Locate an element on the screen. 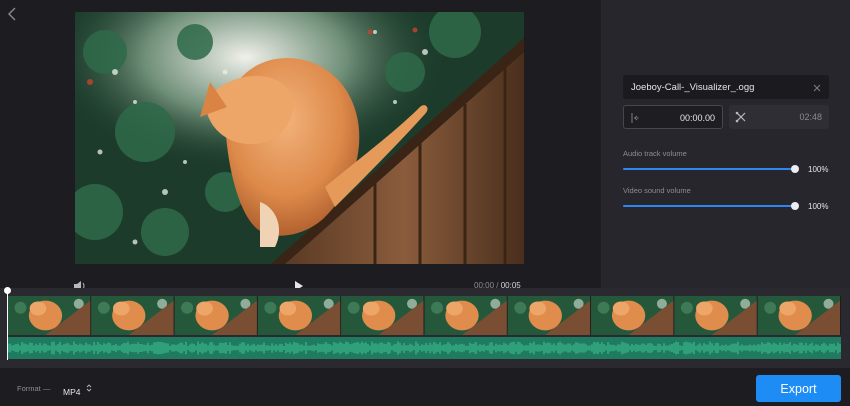 The image size is (850, 406). mute-button is located at coordinates (81, 284).